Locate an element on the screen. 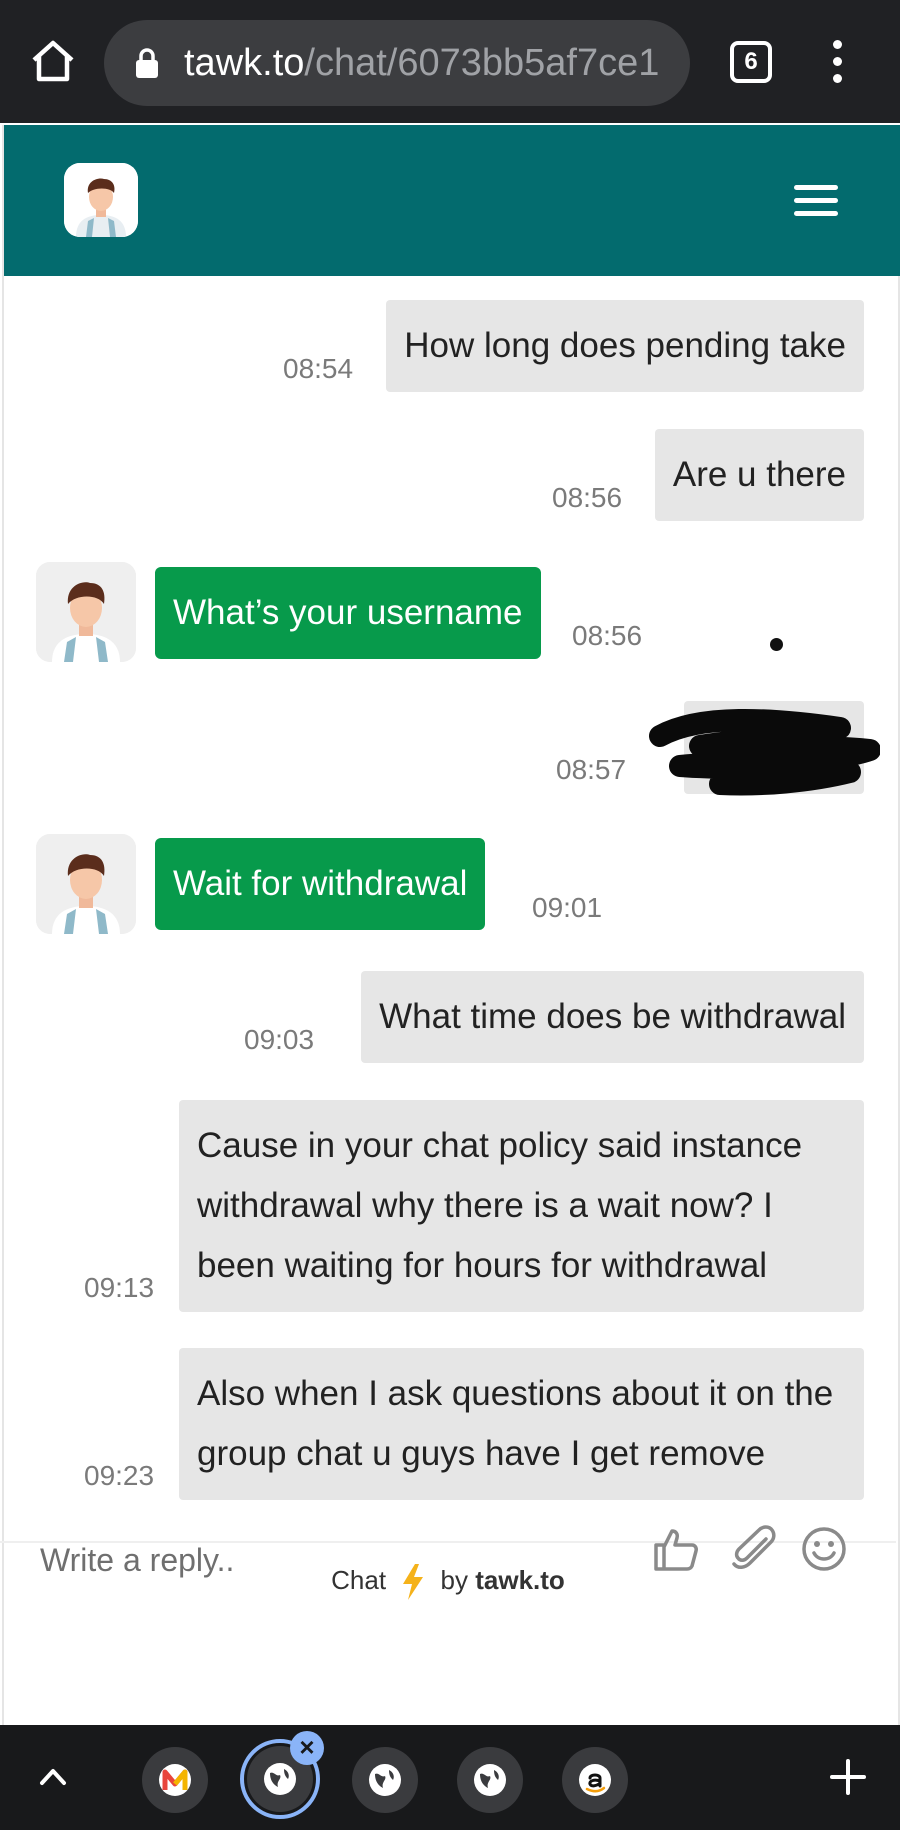 Image resolution: width=900 pixels, height=1830 pixels. message-time: 09:23 is located at coordinates (119, 1475).